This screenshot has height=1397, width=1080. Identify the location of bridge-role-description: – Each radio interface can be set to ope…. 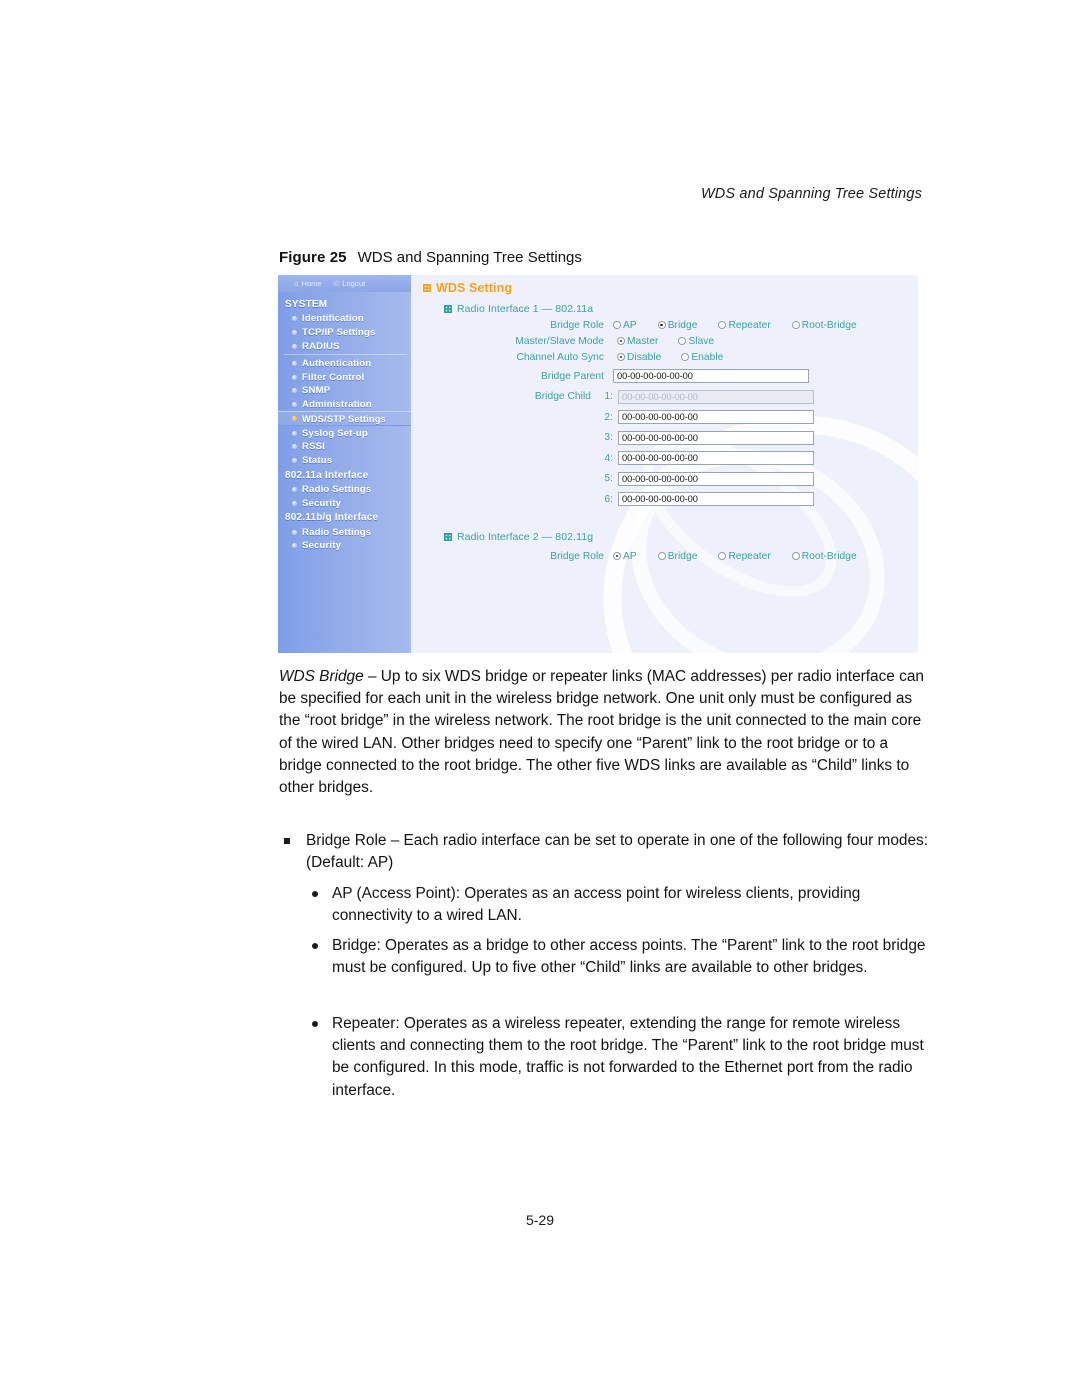
(617, 852).